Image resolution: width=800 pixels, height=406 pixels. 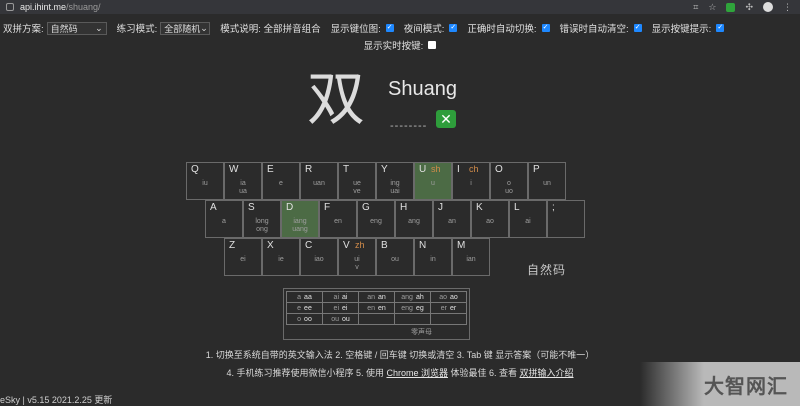 I want to click on key-letter: K, so click(x=479, y=207).